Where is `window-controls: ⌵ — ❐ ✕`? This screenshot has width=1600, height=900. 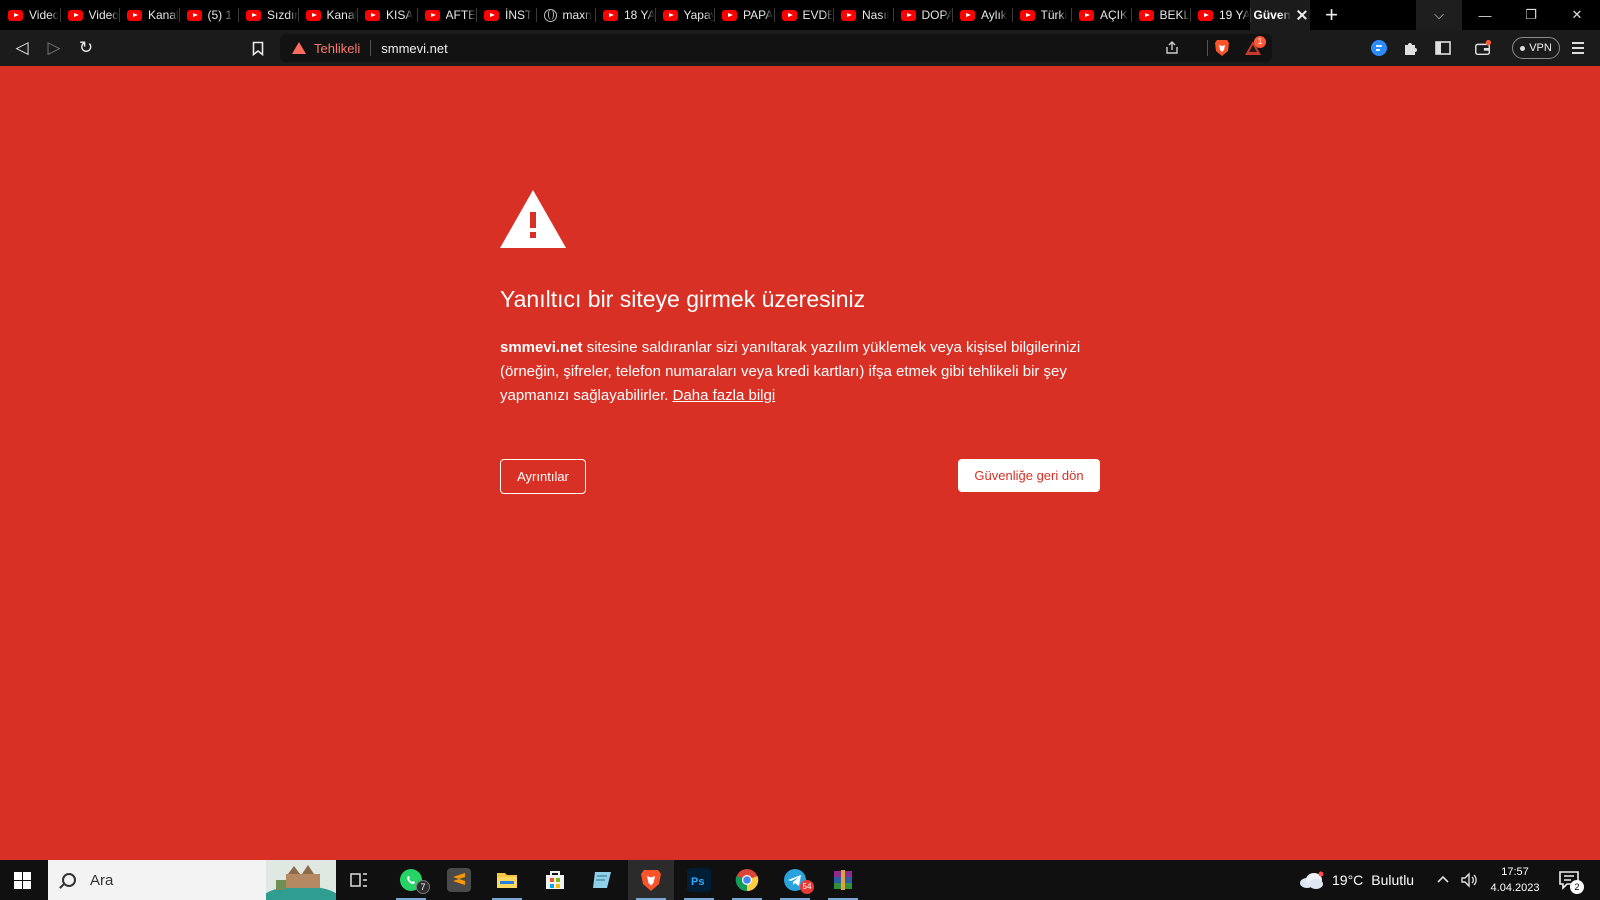 window-controls: ⌵ — ❐ ✕ is located at coordinates (1508, 15).